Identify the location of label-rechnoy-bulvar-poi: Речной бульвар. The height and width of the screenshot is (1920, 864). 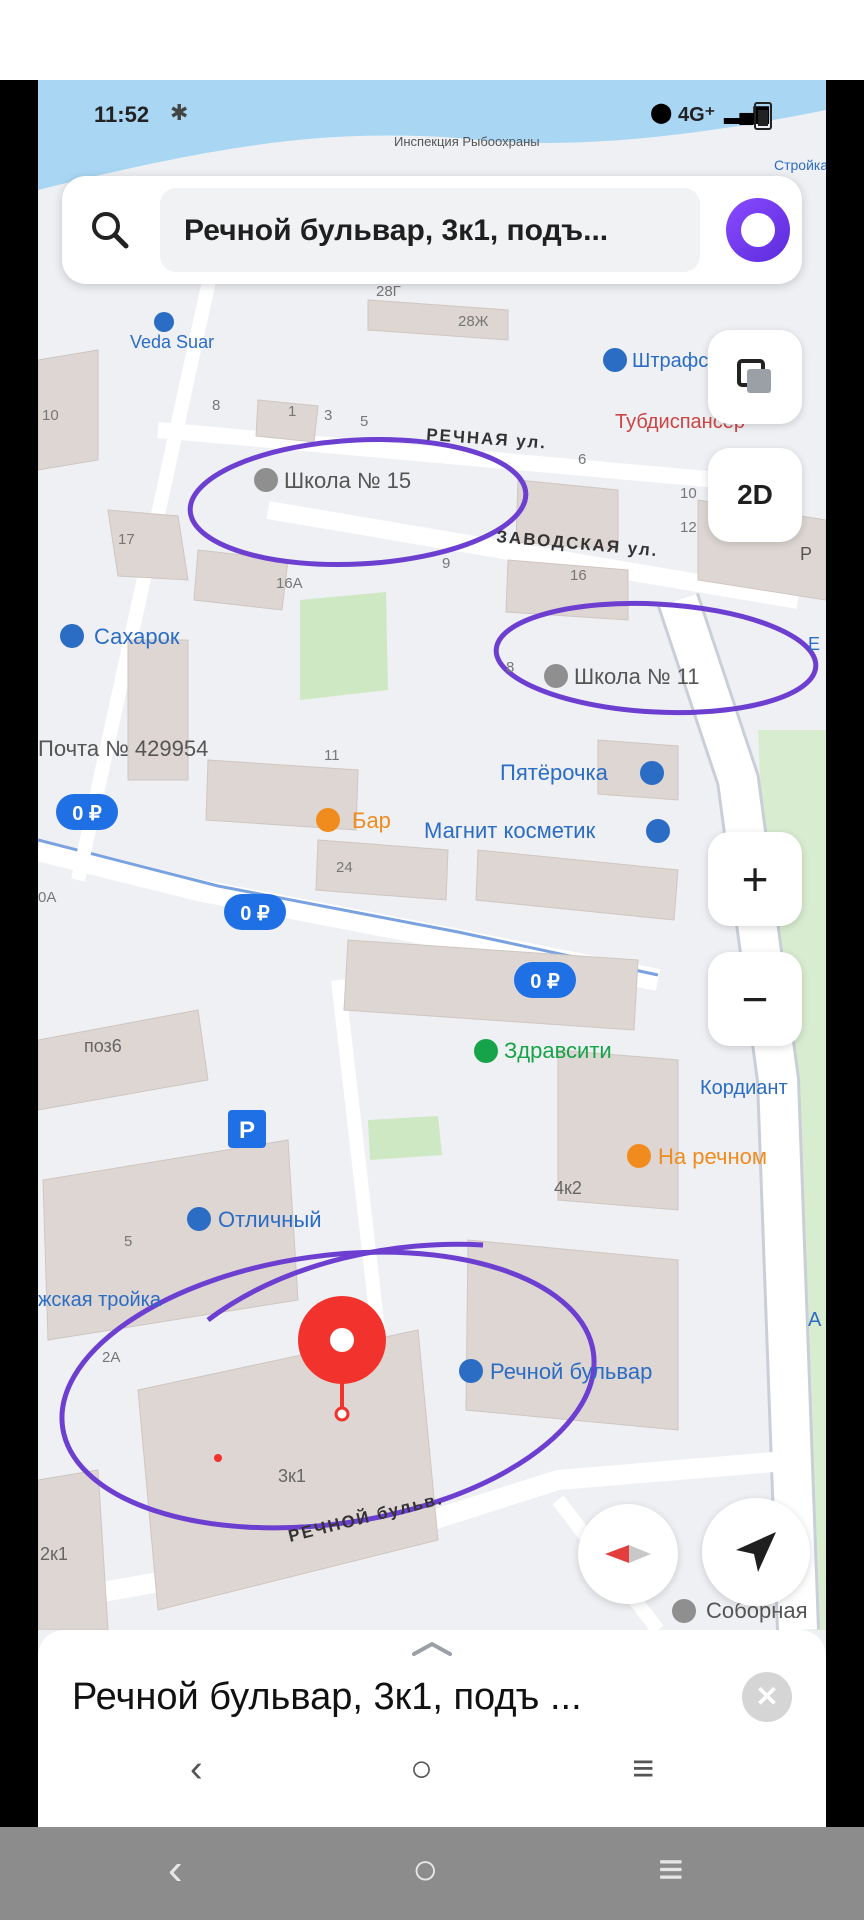
(571, 1371).